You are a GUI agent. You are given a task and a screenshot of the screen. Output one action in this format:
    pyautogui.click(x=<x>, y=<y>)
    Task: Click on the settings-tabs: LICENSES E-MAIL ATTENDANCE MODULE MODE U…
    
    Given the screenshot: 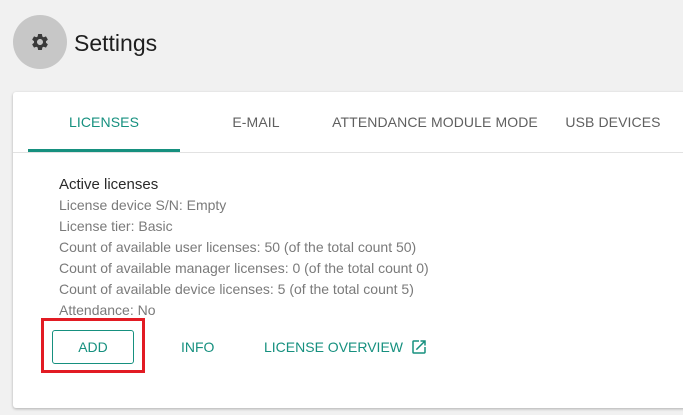 What is the action you would take?
    pyautogui.click(x=348, y=122)
    